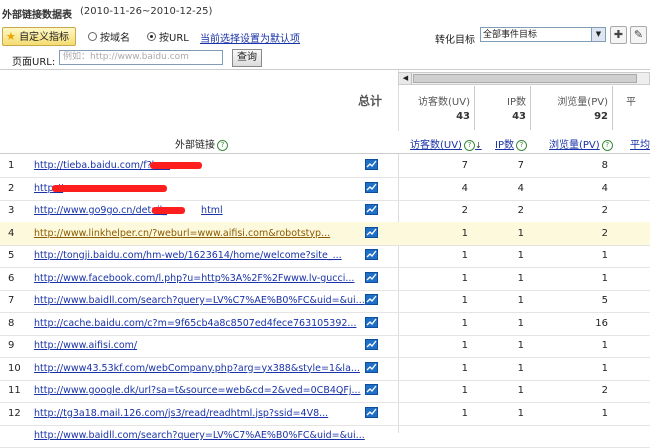 The image size is (650, 448). What do you see at coordinates (618, 35) in the screenshot?
I see `add-icon: ✚` at bounding box center [618, 35].